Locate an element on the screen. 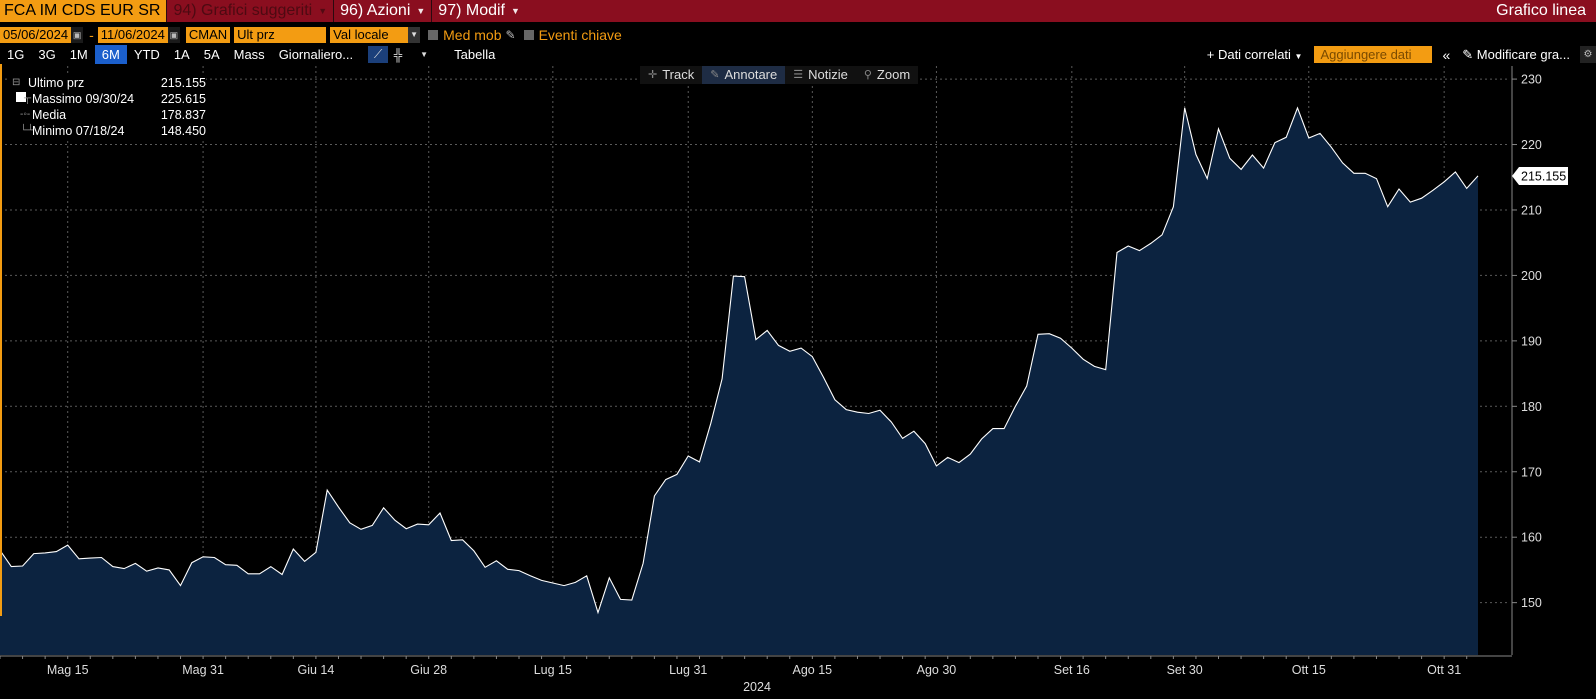  legend-name: Massimo 09/30/24 is located at coordinates (83, 99).